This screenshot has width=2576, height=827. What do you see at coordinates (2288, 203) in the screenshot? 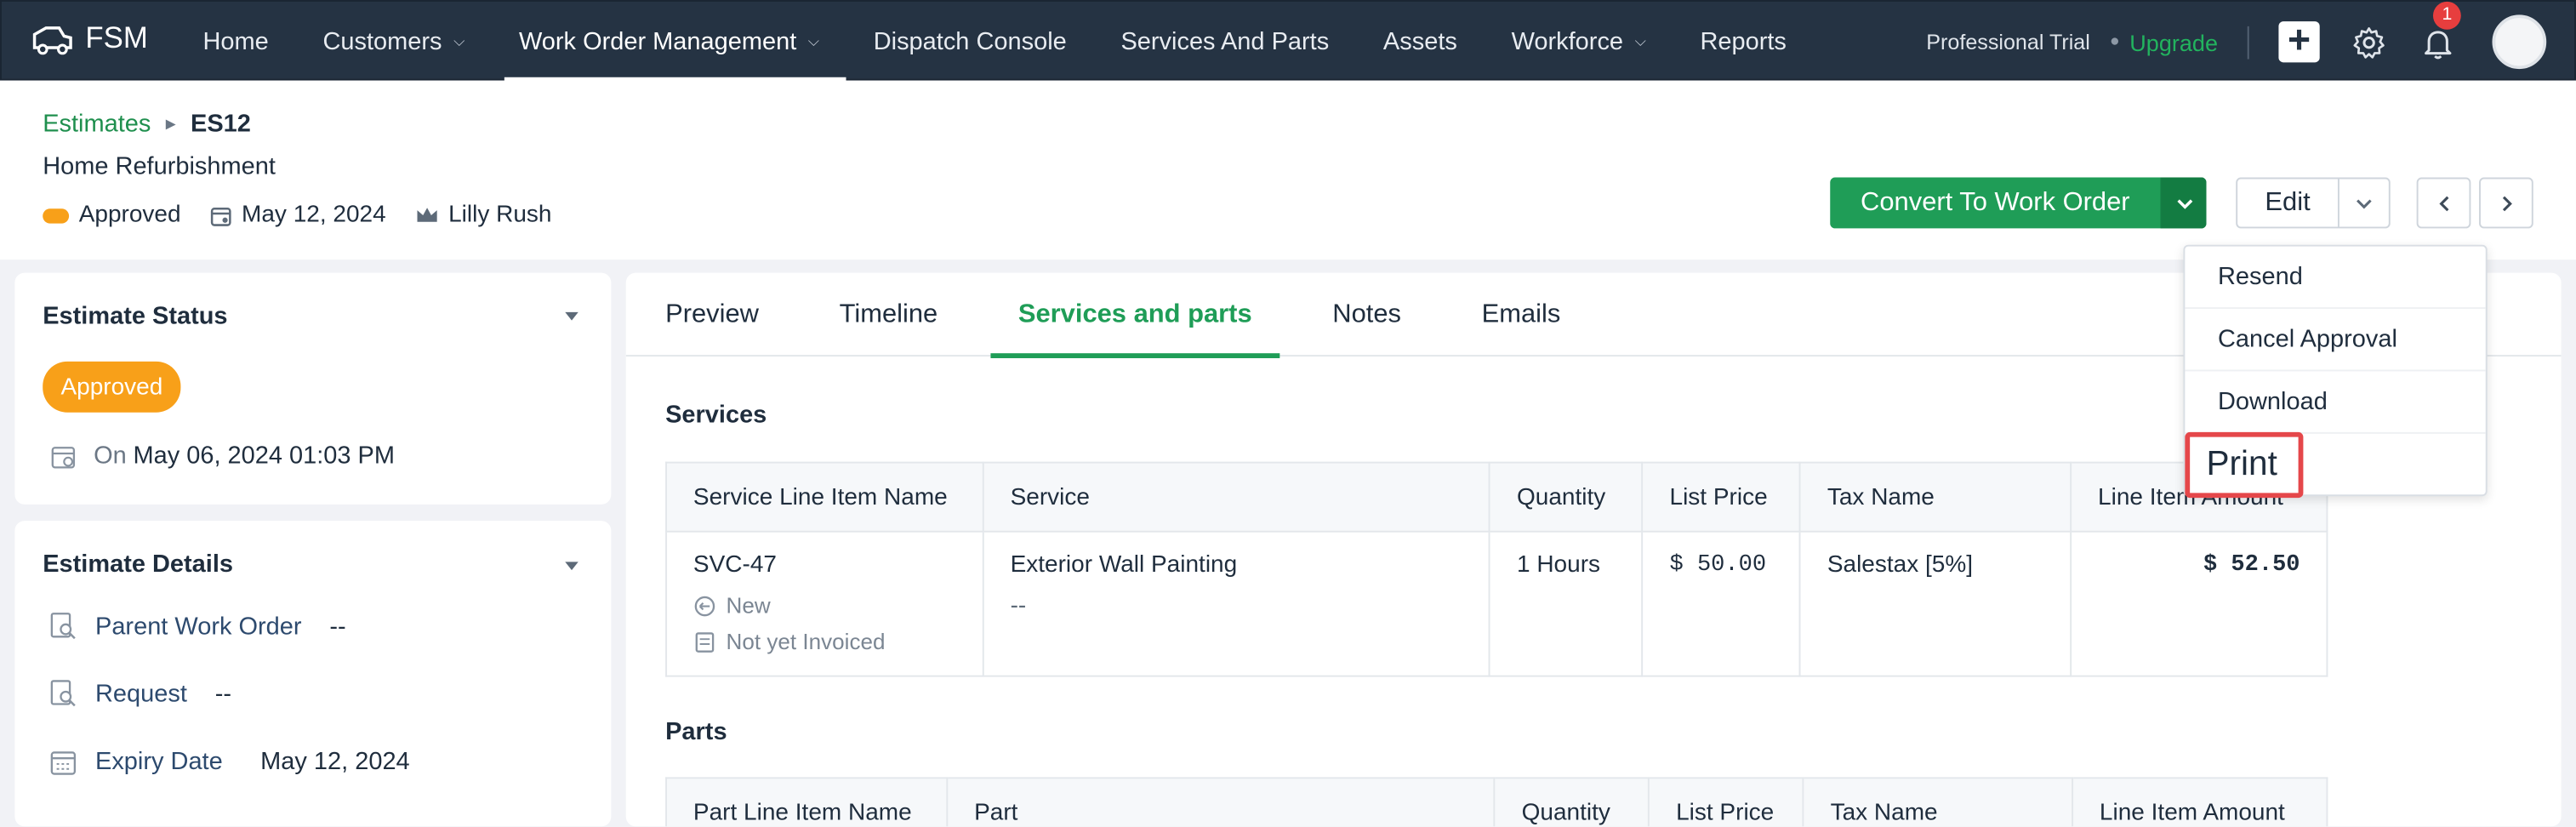
I see `edit-button: Edit` at bounding box center [2288, 203].